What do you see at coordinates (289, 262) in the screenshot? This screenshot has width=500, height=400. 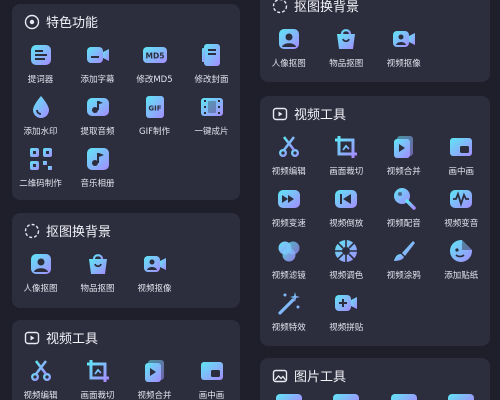 I see `tool-filter: 视频滤镜` at bounding box center [289, 262].